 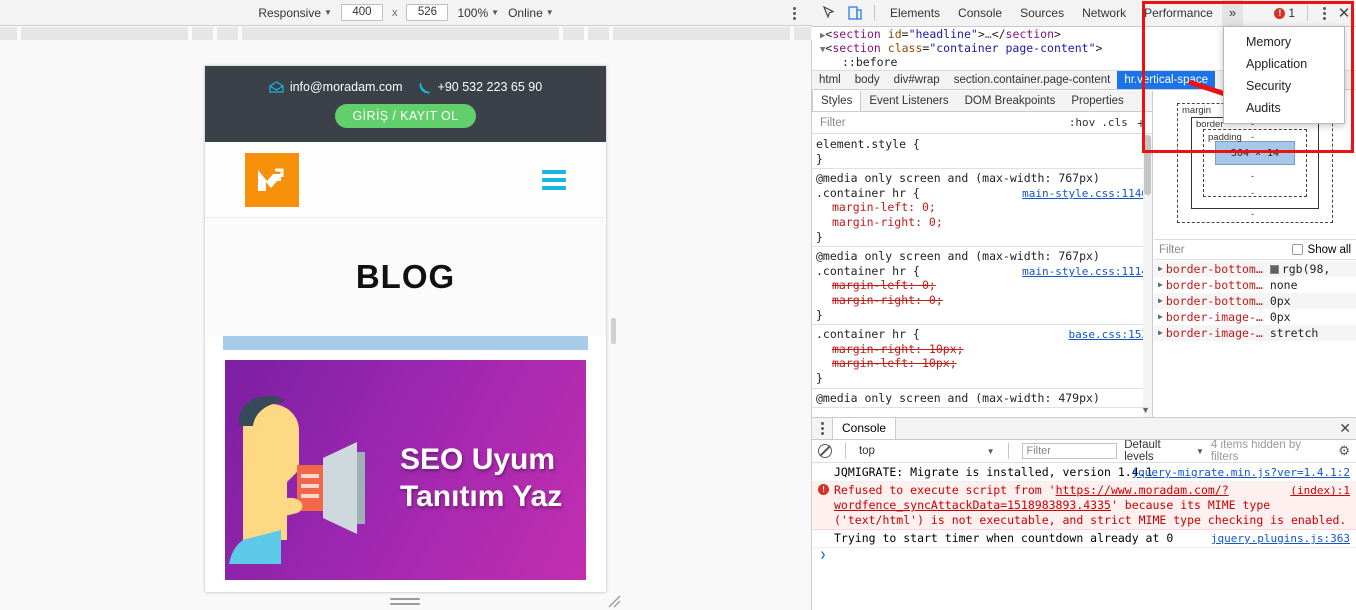 What do you see at coordinates (1032, 80) in the screenshot?
I see `breadcrumb-section: section.container.page-content` at bounding box center [1032, 80].